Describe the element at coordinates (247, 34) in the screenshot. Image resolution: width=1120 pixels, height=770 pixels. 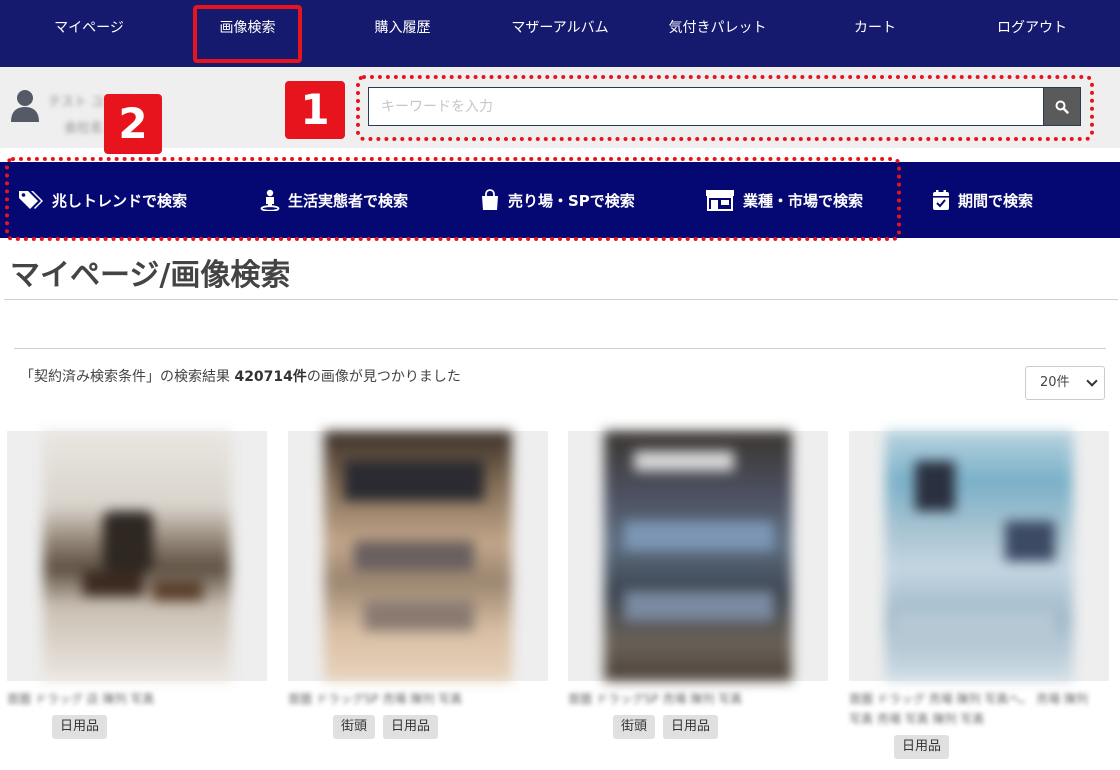
I see `nav-image-search: 画像検索` at that location.